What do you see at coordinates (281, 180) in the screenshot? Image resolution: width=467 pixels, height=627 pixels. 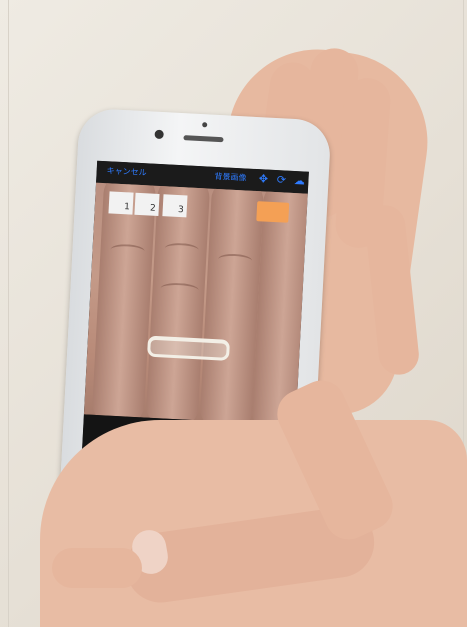 I see `rotate-icon: ⟳` at bounding box center [281, 180].